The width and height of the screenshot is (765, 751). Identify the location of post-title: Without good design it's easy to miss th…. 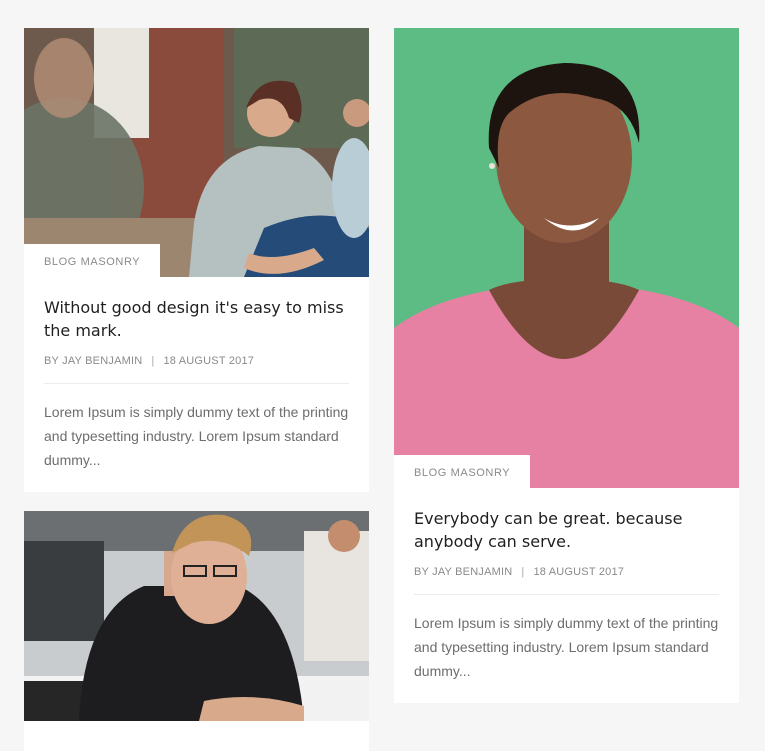
(196, 319).